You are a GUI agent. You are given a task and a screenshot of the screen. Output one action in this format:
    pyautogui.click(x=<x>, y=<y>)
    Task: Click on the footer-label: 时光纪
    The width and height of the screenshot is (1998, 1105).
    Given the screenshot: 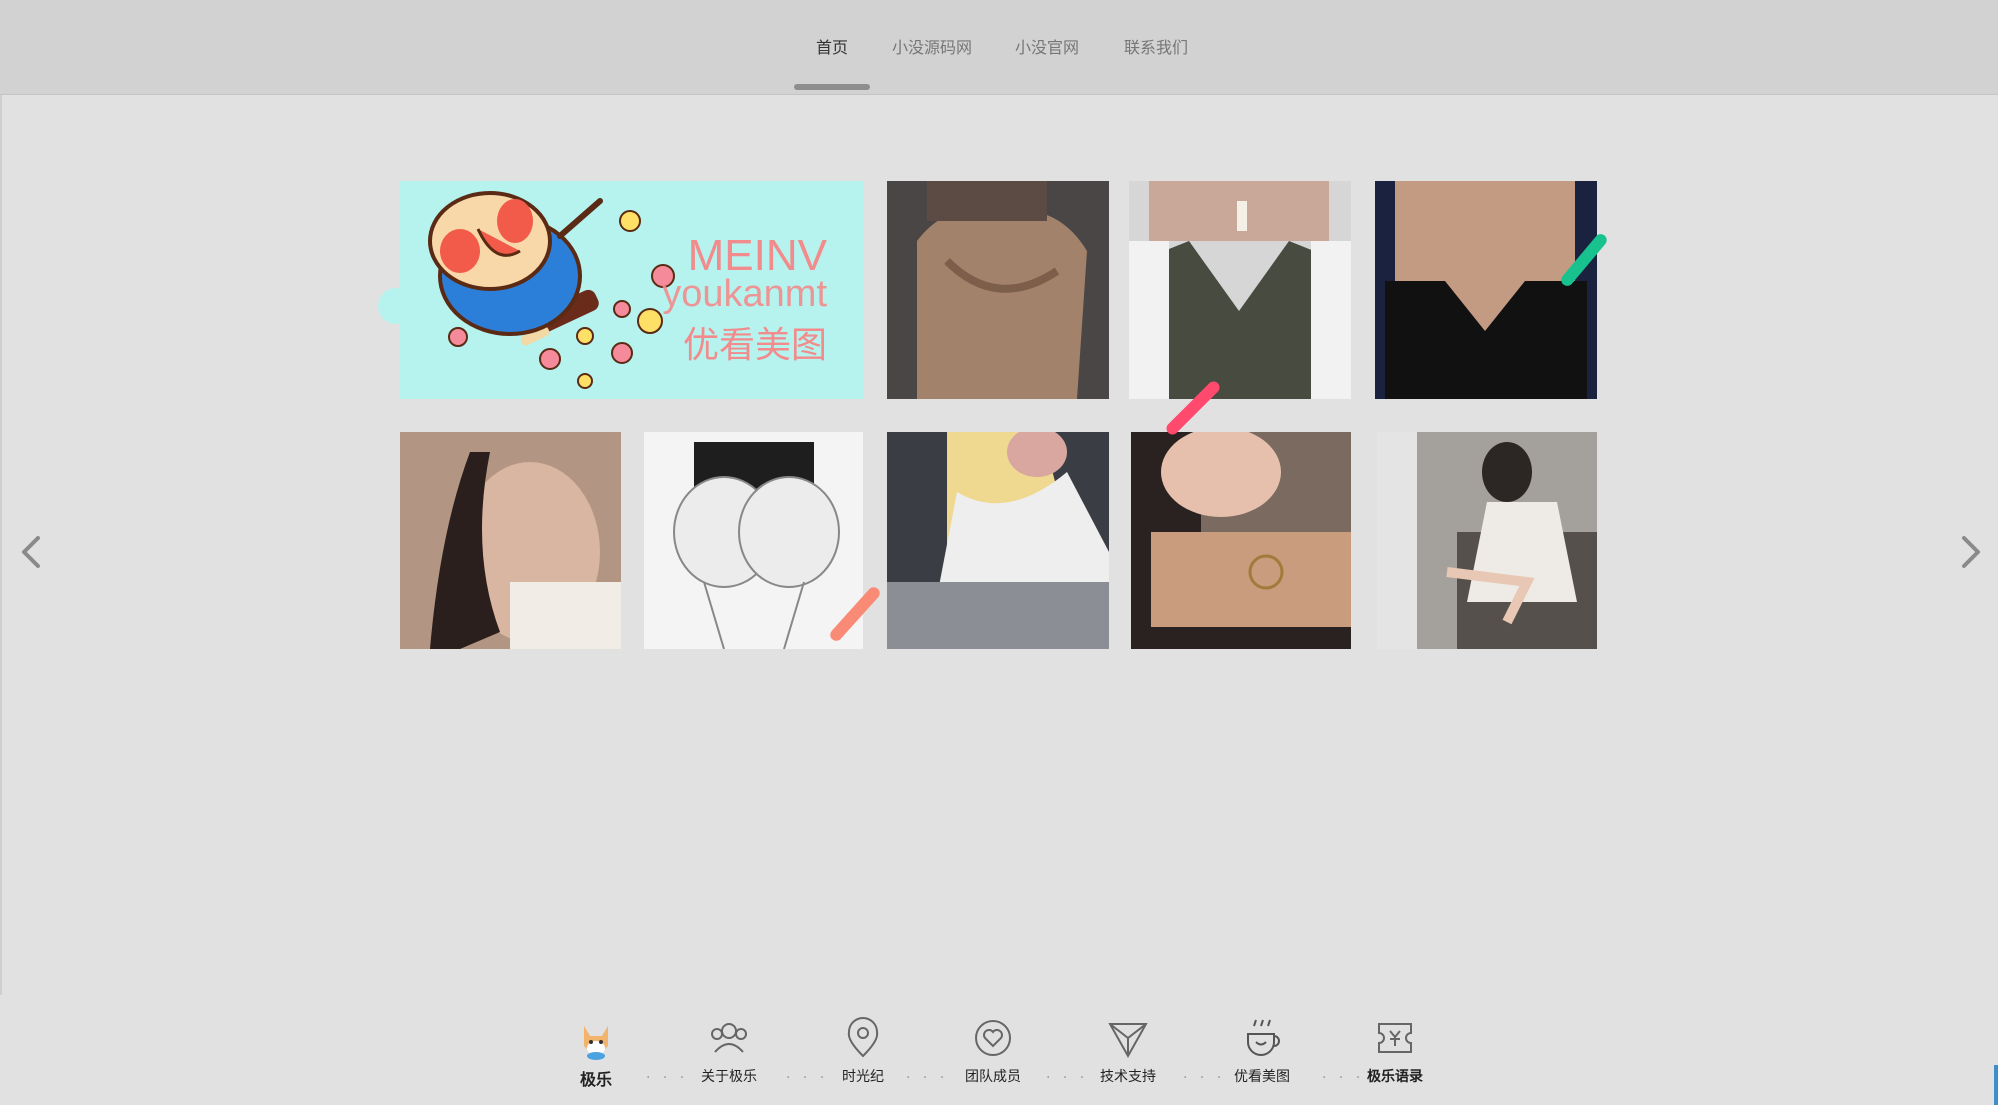 What is the action you would take?
    pyautogui.click(x=863, y=1077)
    